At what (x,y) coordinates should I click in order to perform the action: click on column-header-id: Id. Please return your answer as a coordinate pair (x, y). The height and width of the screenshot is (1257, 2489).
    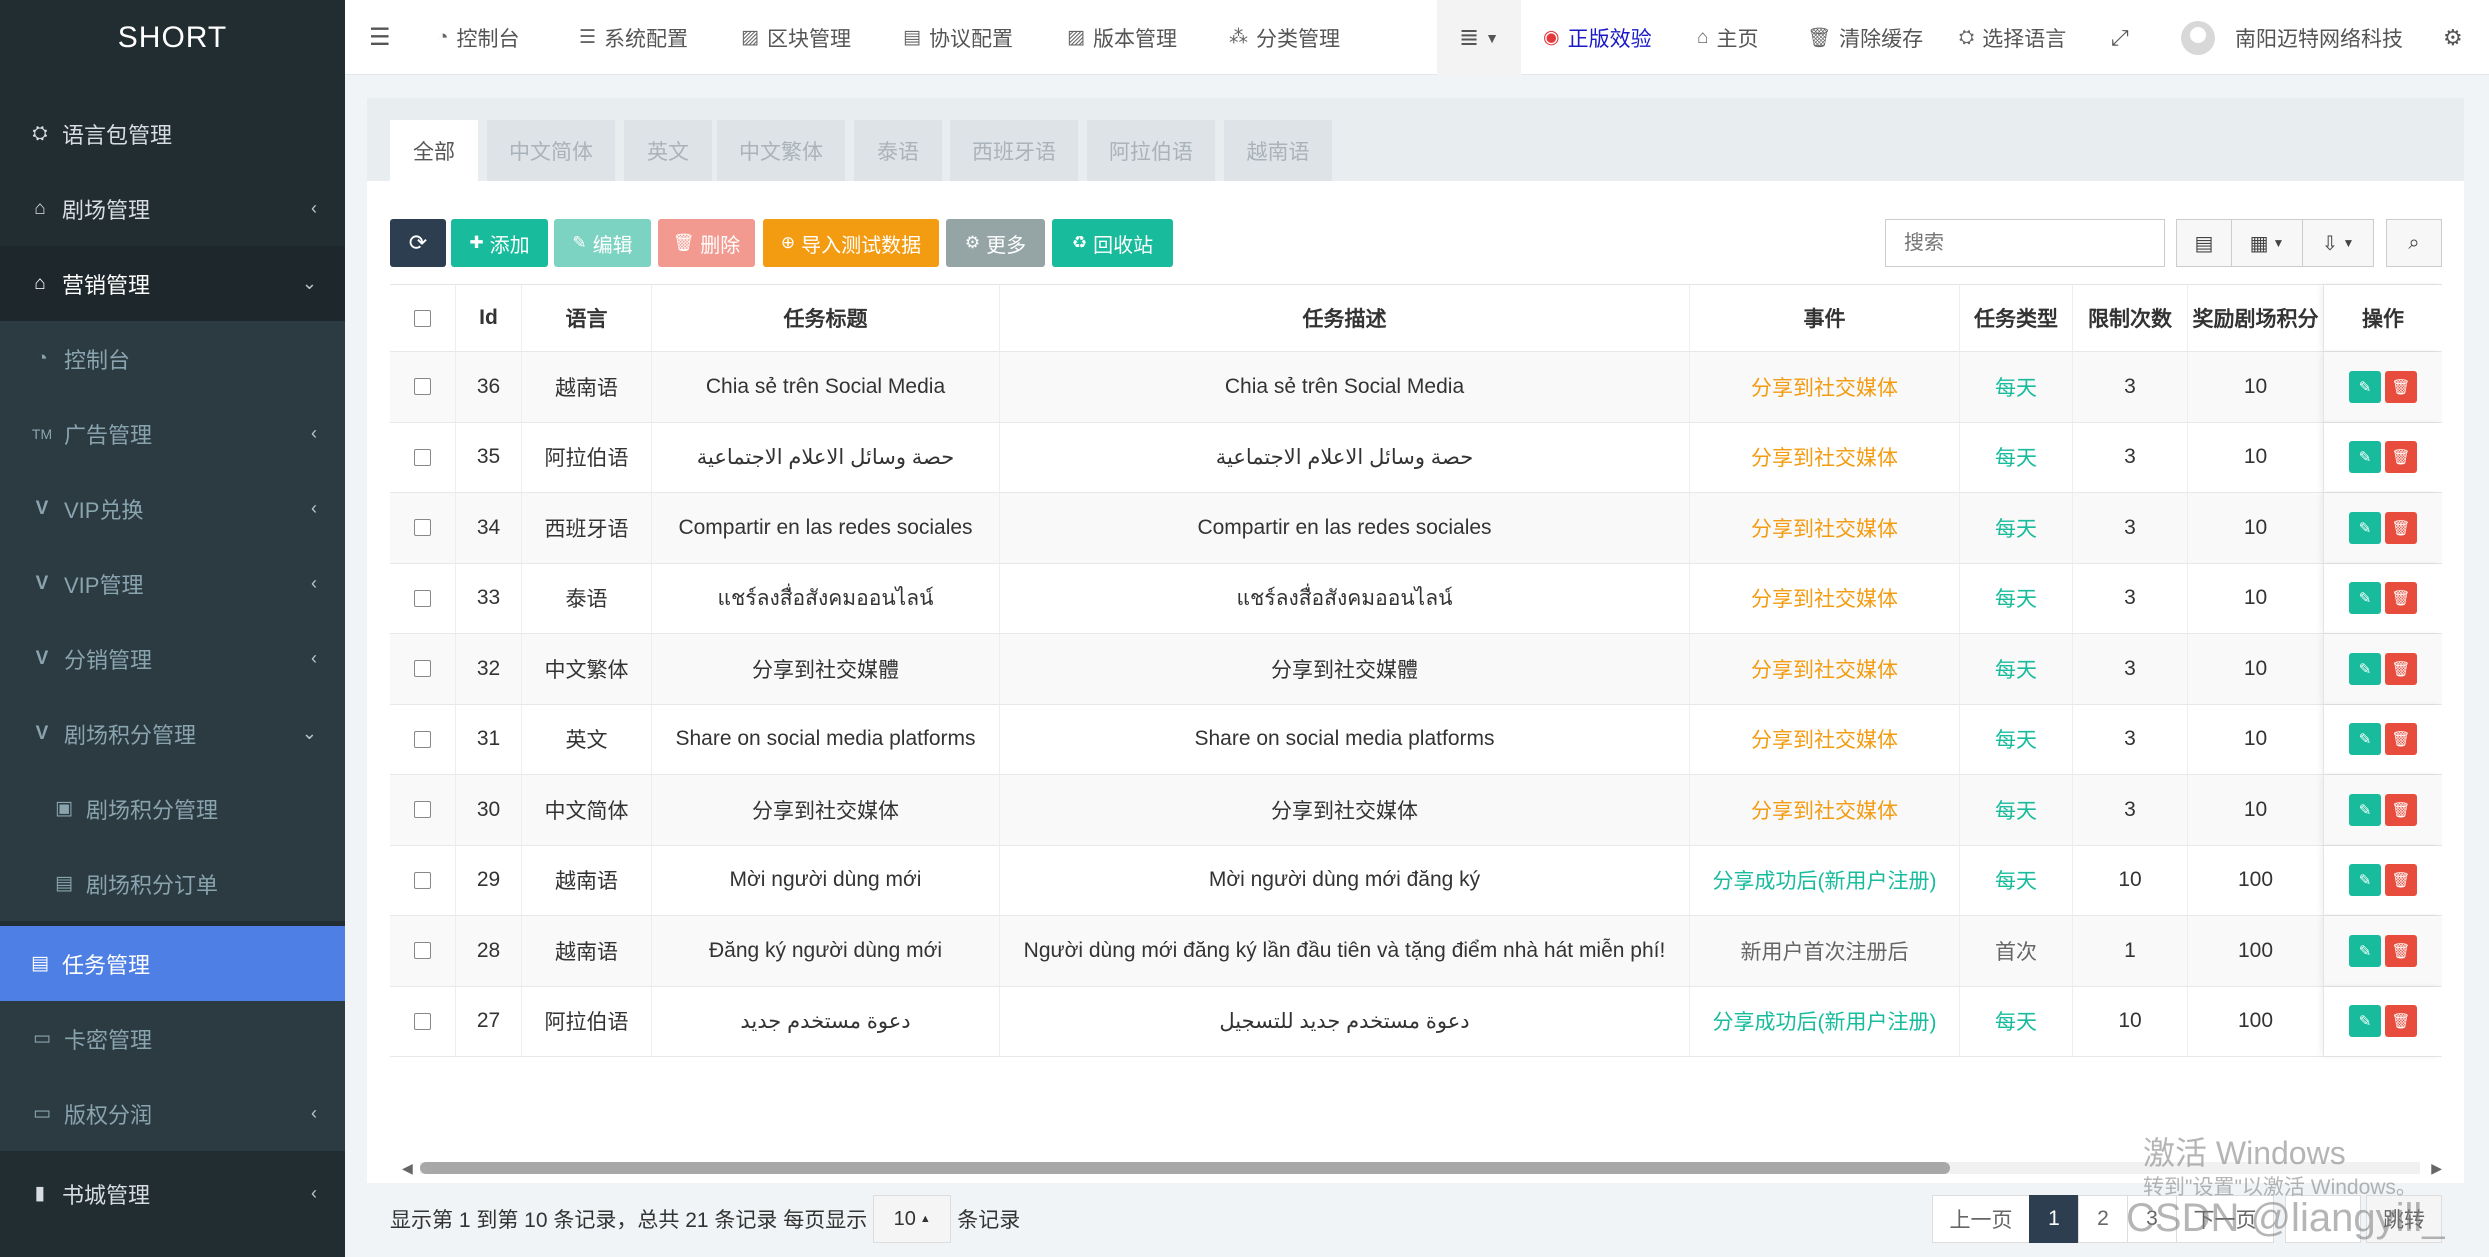
    Looking at the image, I should click on (489, 318).